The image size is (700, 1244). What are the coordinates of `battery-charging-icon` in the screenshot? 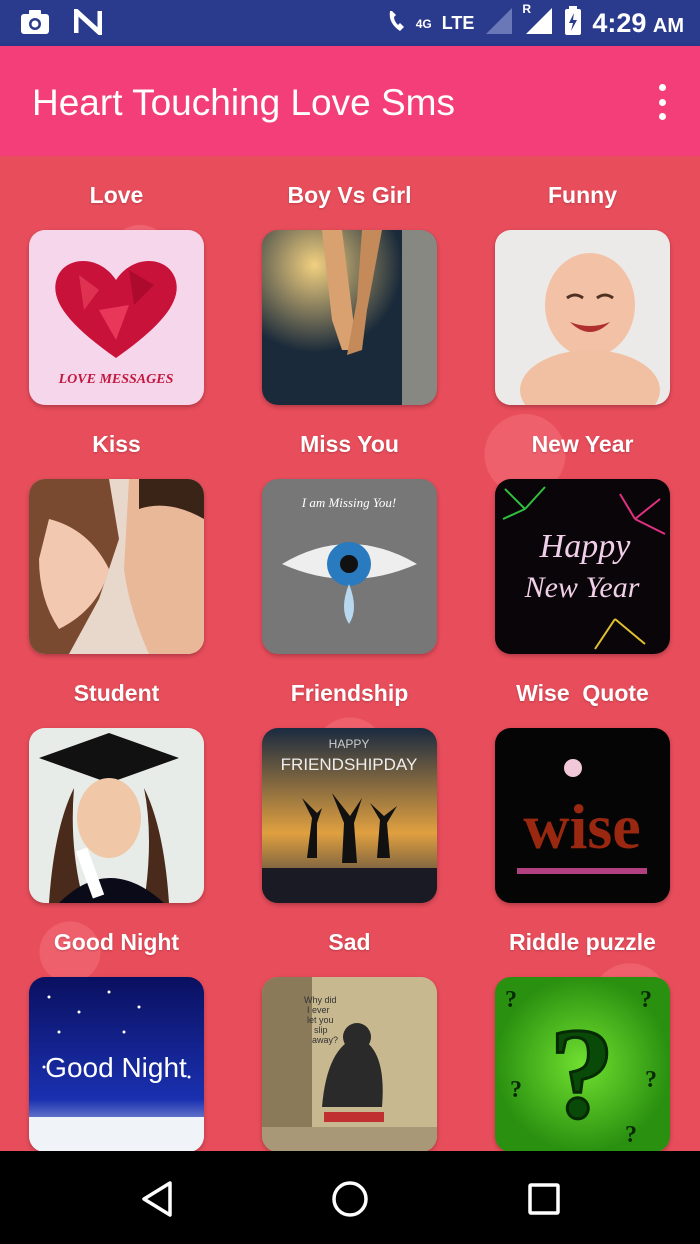 It's located at (573, 23).